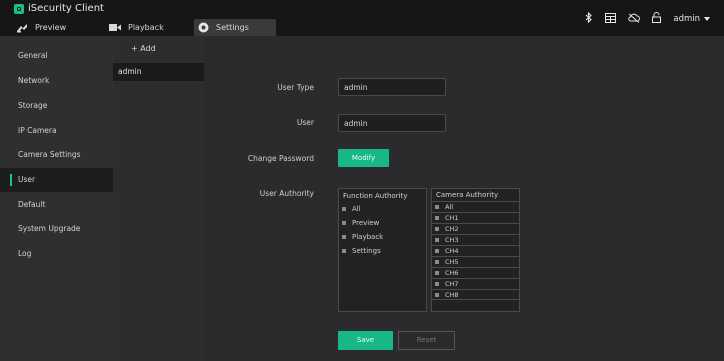 The image size is (724, 361). I want to click on gear-icon, so click(203, 27).